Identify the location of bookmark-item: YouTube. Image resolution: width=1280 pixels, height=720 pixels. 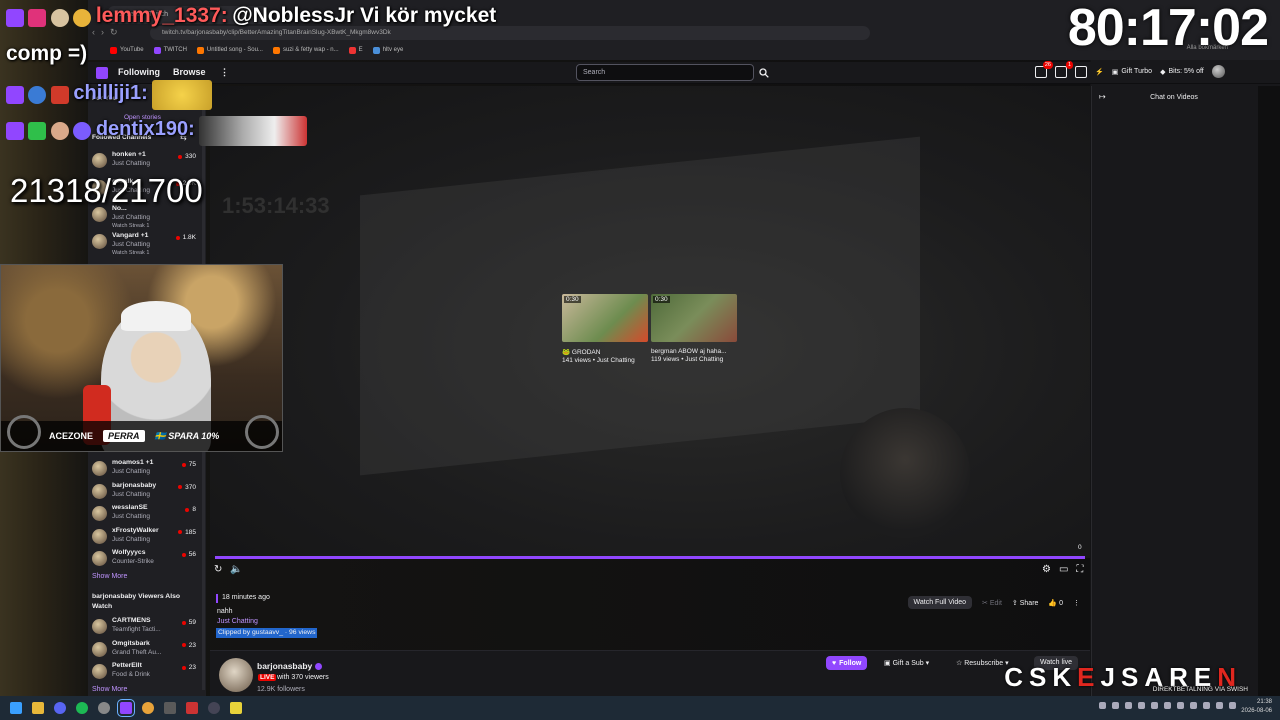
(127, 50).